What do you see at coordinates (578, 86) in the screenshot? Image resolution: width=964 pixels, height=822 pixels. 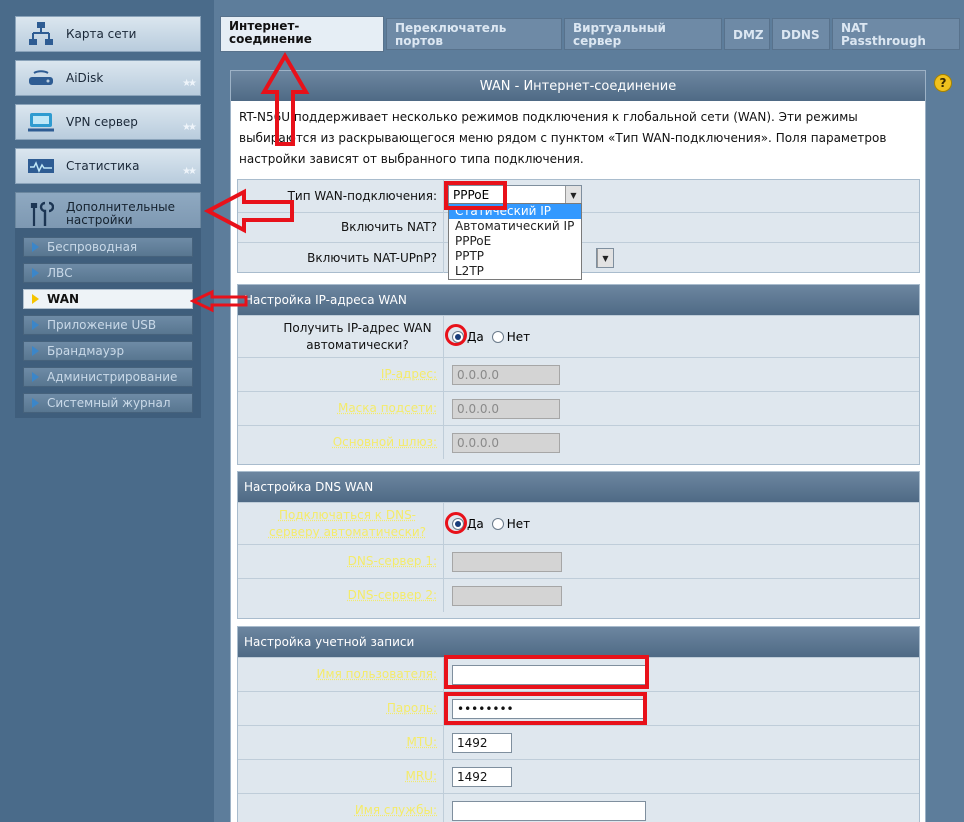 I see `panel-title: WAN - Интернет-соединение` at bounding box center [578, 86].